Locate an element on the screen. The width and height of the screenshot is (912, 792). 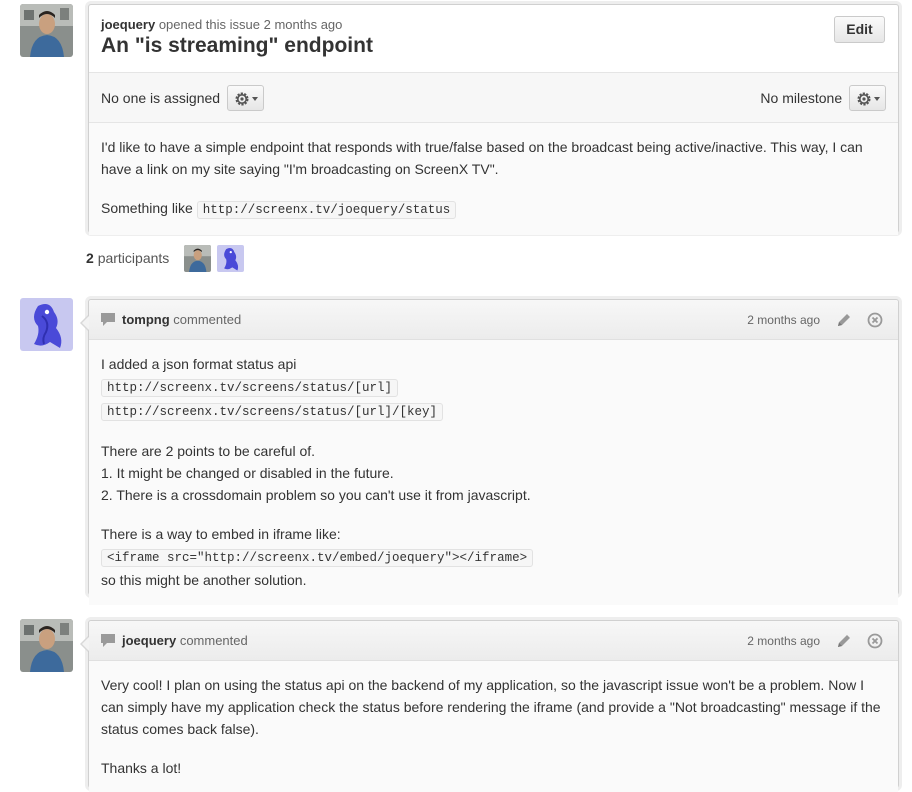
issue-opened-text: opened this issue 2 months ago is located at coordinates (250, 24).